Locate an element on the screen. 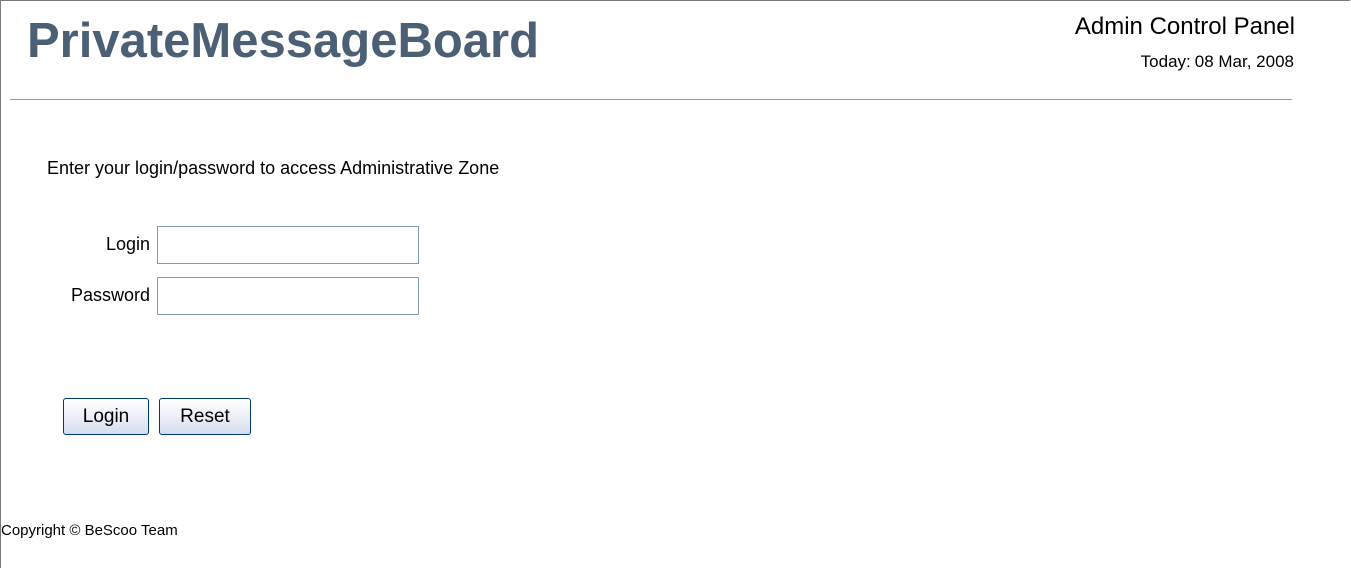 The height and width of the screenshot is (569, 1351). login-field-row: Login is located at coordinates (215, 245).